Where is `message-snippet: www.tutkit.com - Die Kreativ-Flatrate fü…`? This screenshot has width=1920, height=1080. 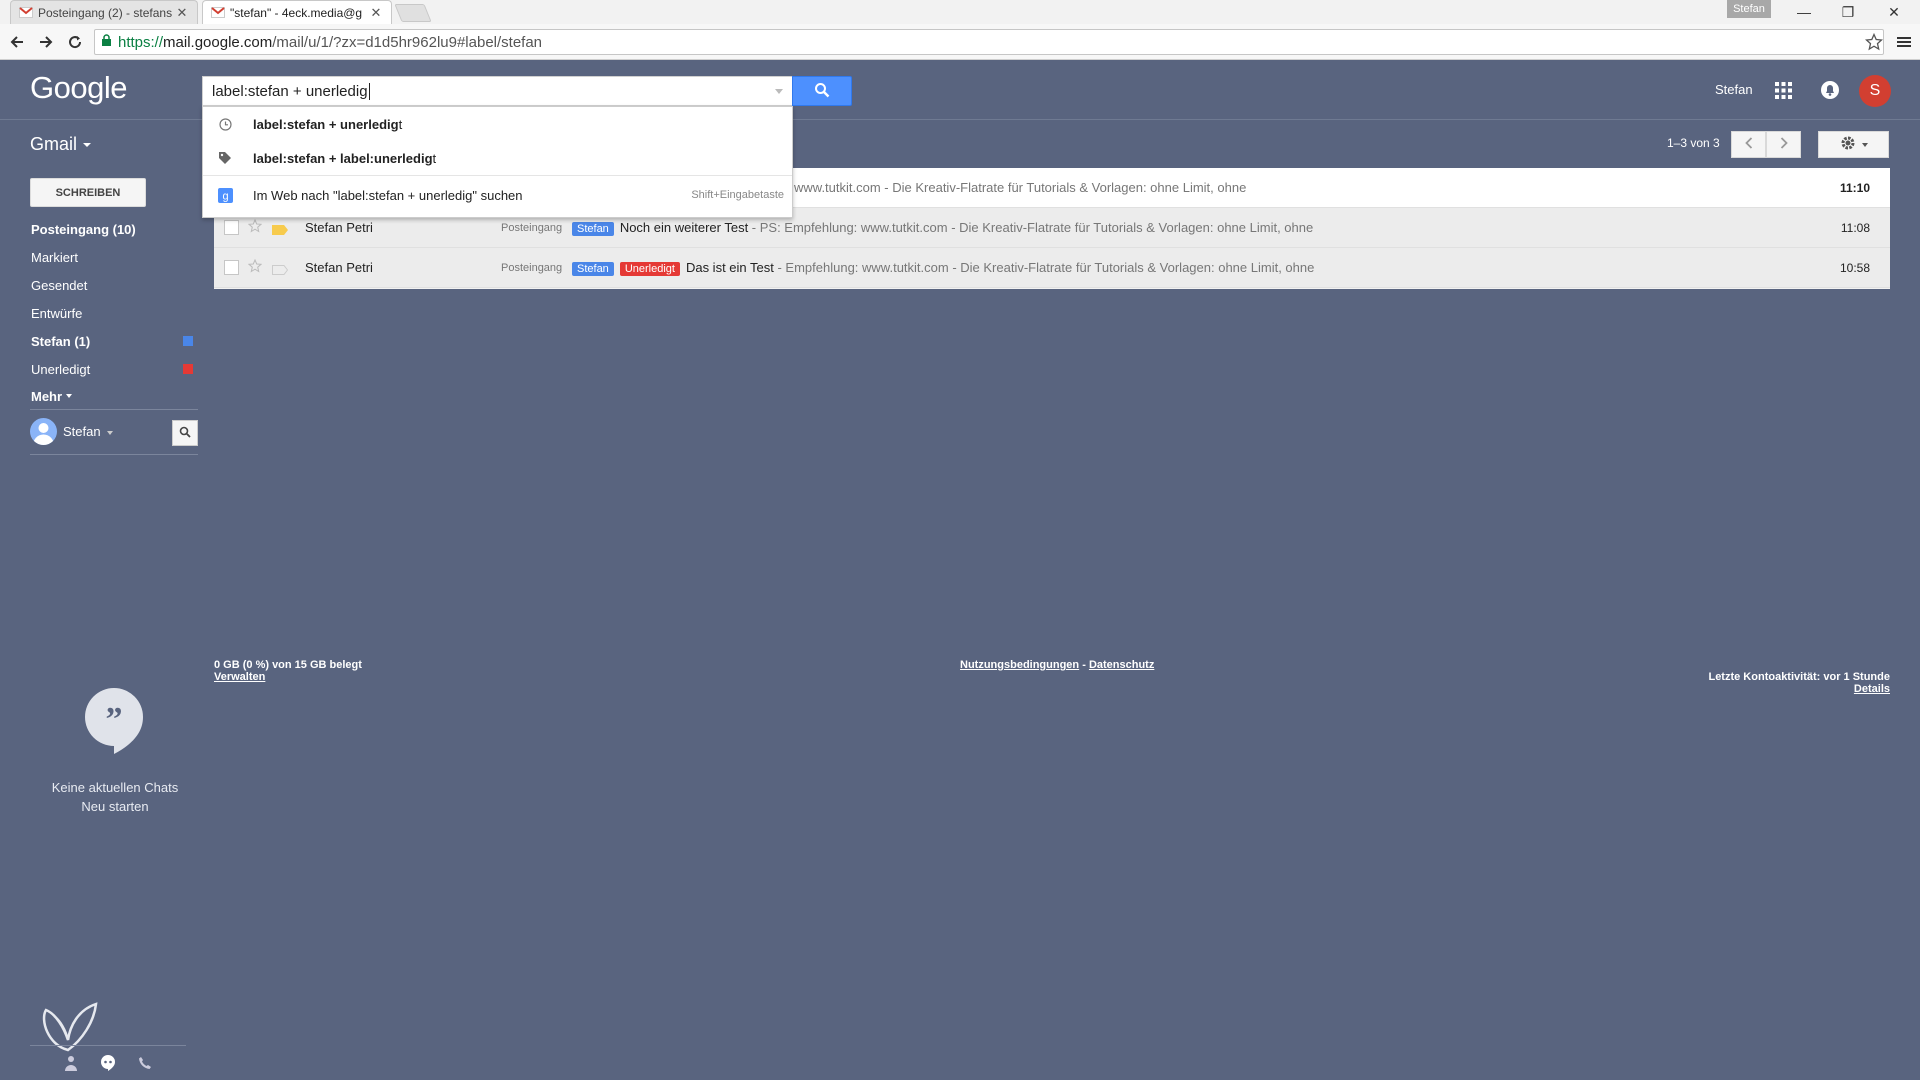 message-snippet: www.tutkit.com - Die Kreativ-Flatrate fü… is located at coordinates (1020, 187).